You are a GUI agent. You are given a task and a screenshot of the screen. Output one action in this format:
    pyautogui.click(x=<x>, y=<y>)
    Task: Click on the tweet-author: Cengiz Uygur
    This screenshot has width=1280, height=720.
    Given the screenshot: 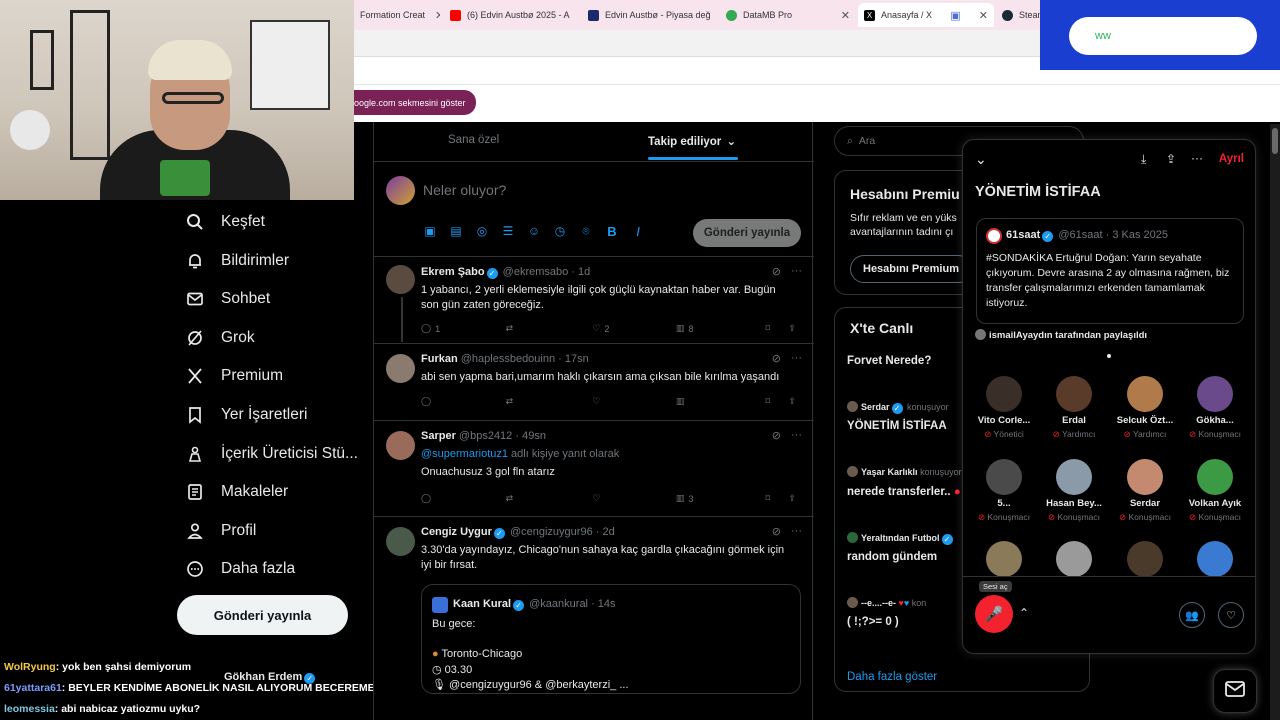 What is the action you would take?
    pyautogui.click(x=456, y=532)
    